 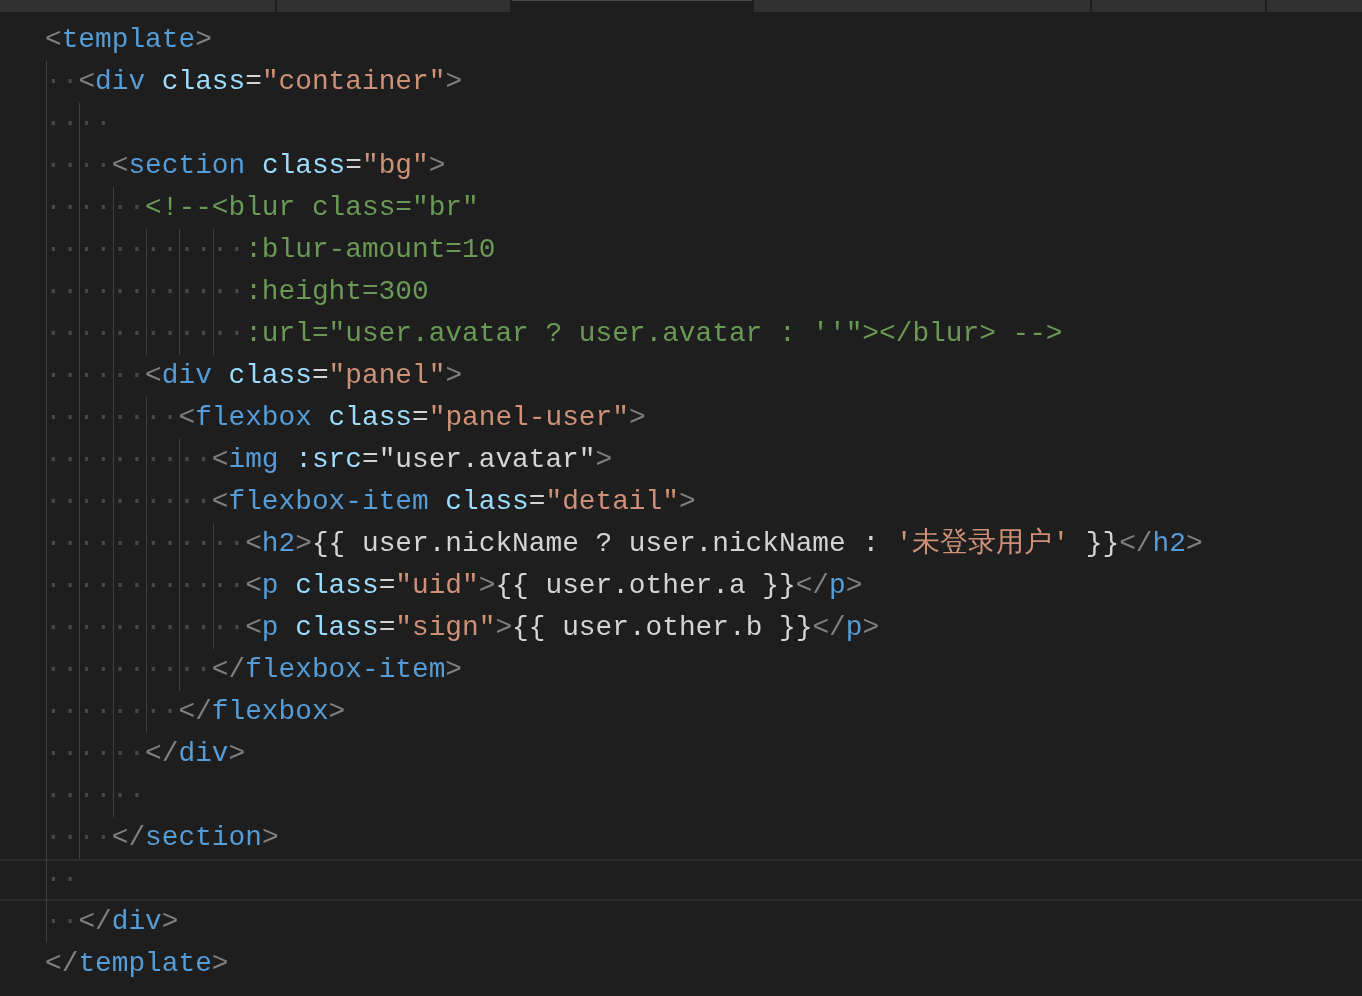 I want to click on code-line: ············:blur-amount=10, so click(x=270, y=250).